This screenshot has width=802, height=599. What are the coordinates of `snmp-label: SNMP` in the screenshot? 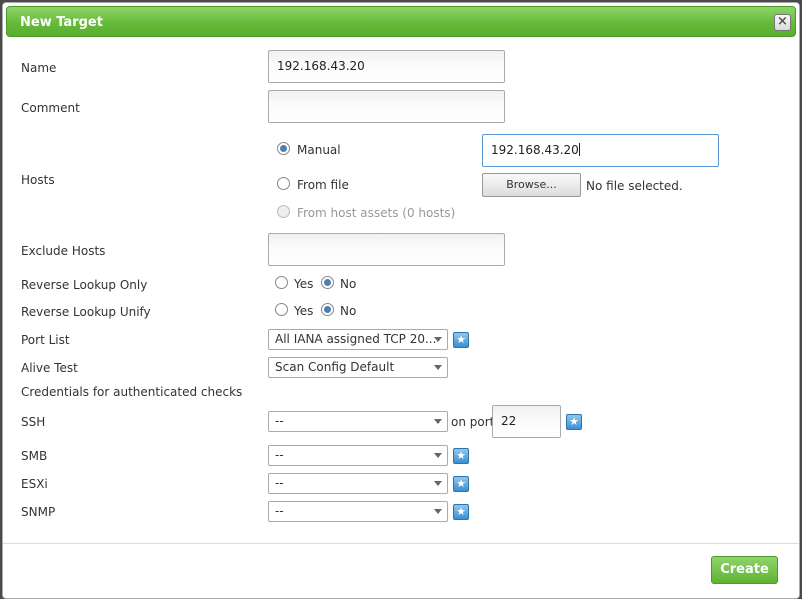 It's located at (38, 512).